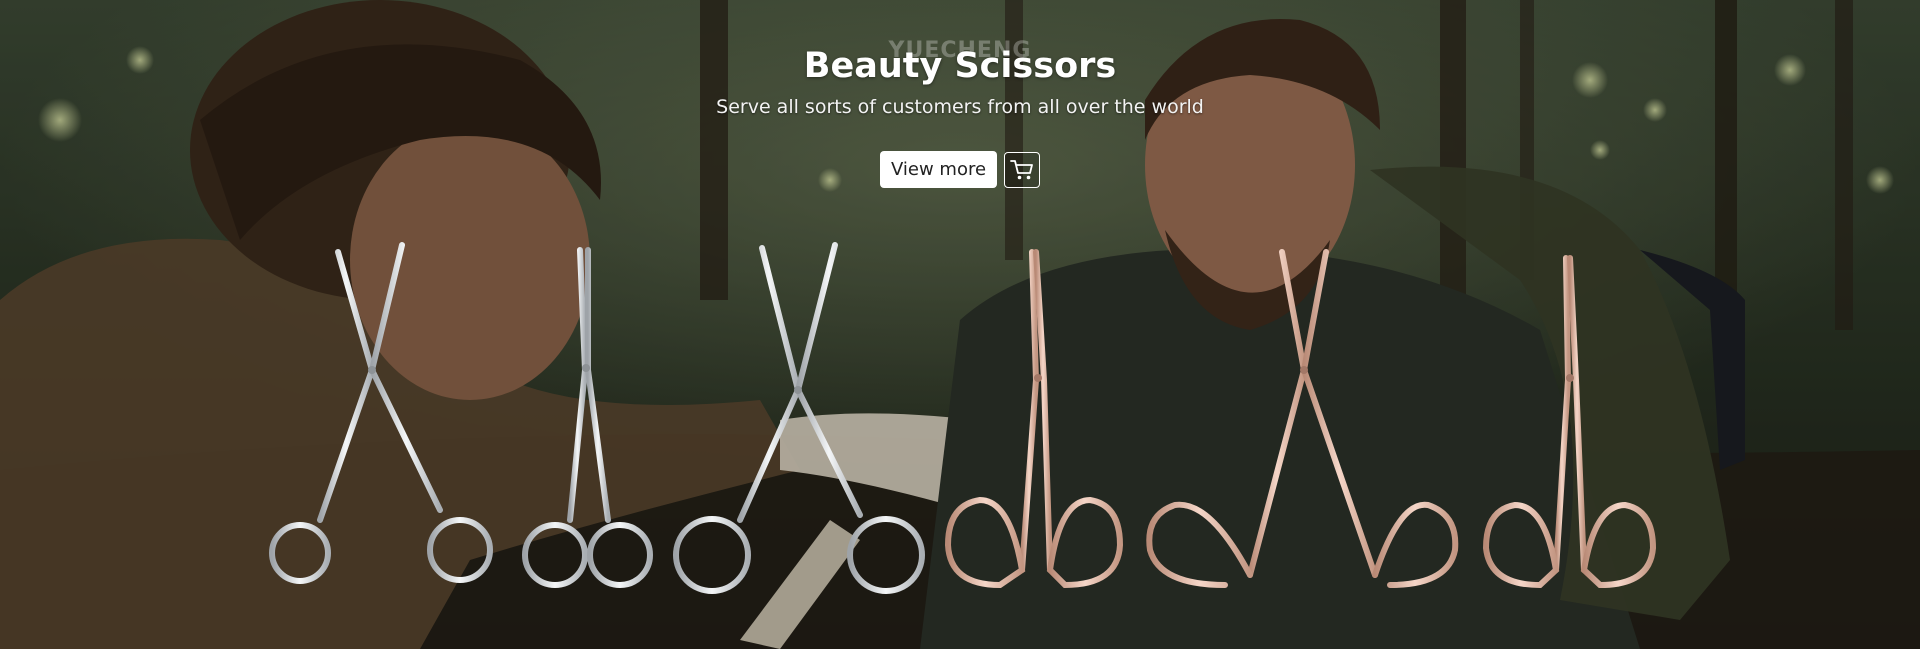  I want to click on cart-icon, so click(1021, 169).